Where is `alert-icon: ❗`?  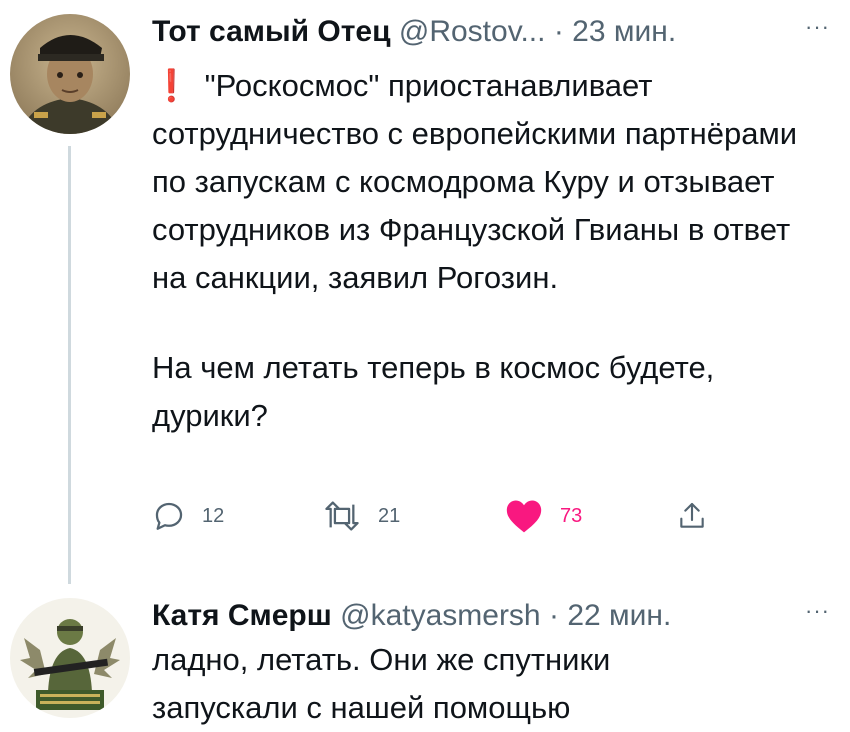 alert-icon: ❗ is located at coordinates (171, 85).